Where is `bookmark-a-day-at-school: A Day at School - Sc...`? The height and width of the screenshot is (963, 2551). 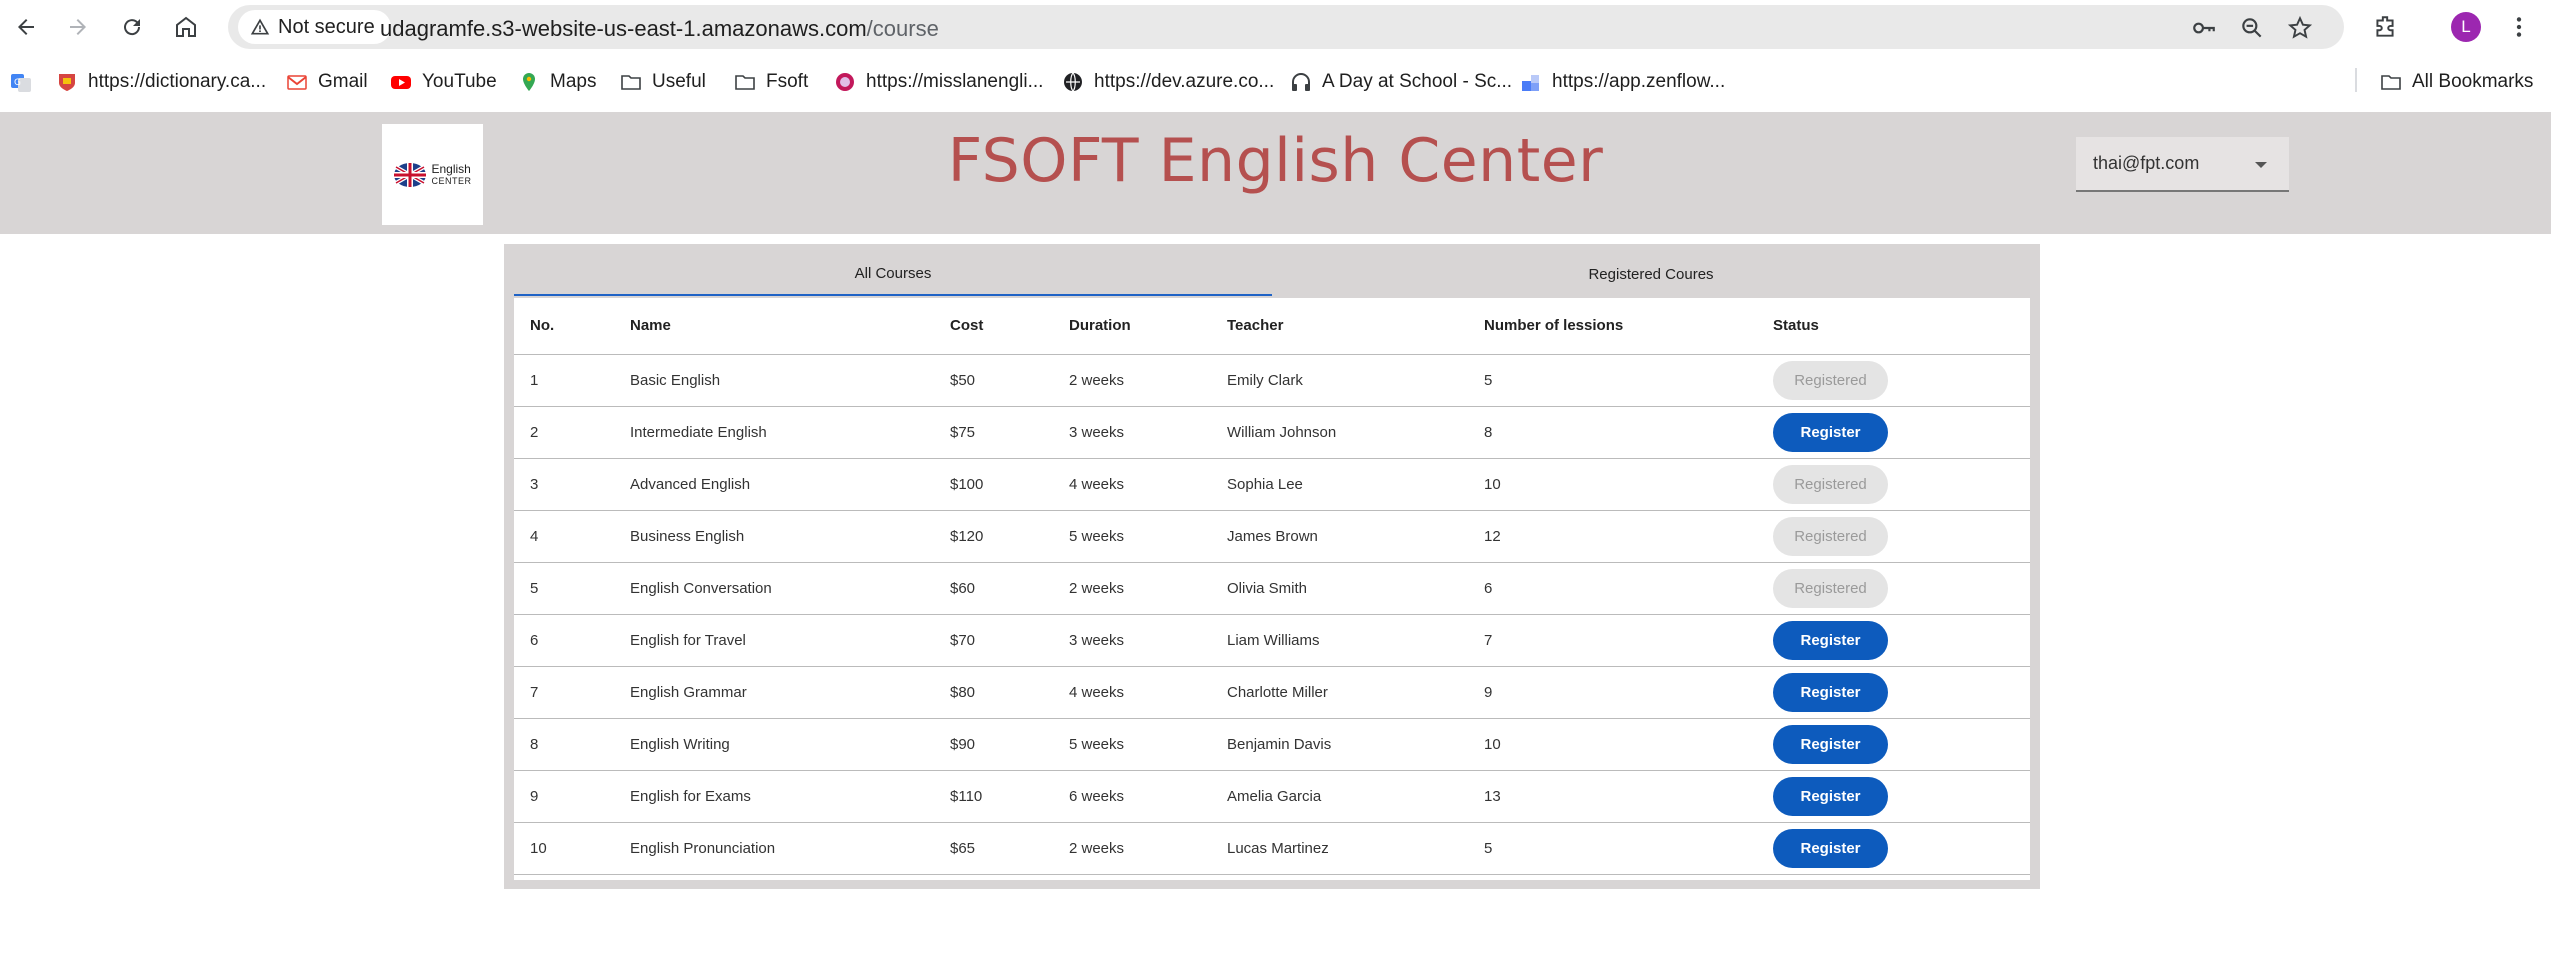 bookmark-a-day-at-school: A Day at School - Sc... is located at coordinates (1401, 82).